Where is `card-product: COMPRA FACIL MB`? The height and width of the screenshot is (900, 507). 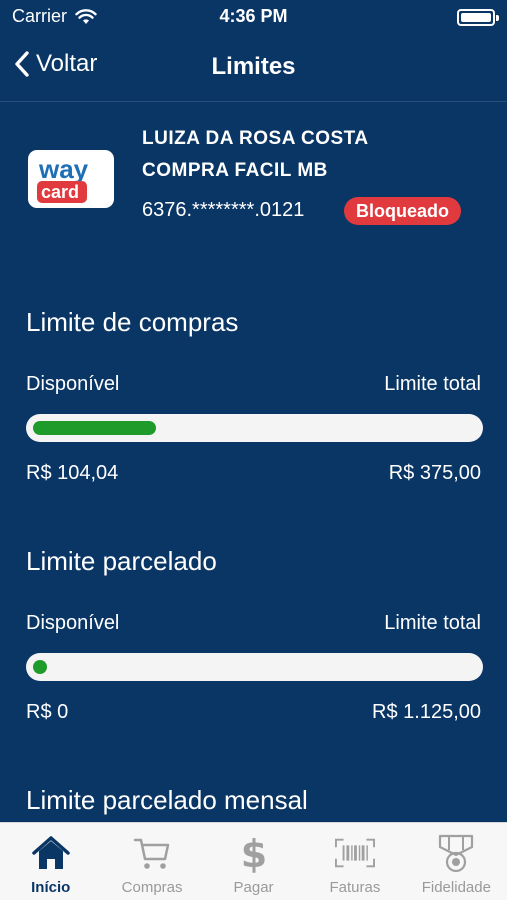 card-product: COMPRA FACIL MB is located at coordinates (235, 170).